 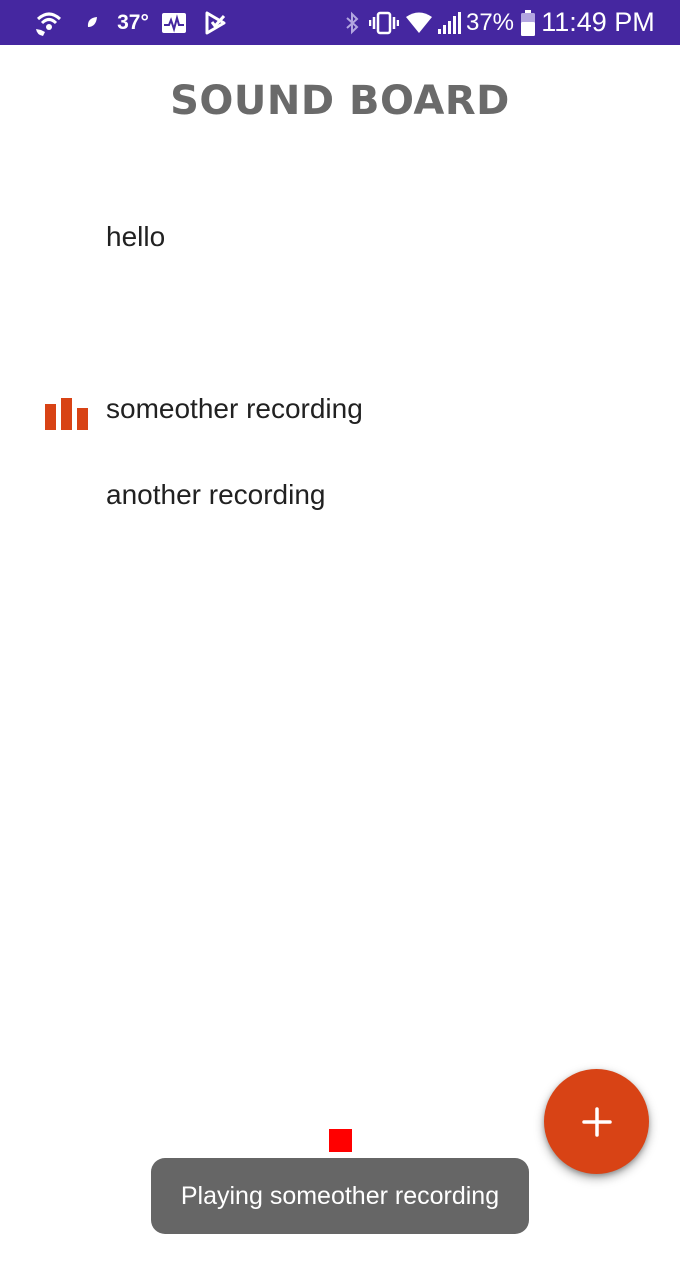 I want to click on add-recording-button, so click(x=596, y=1121).